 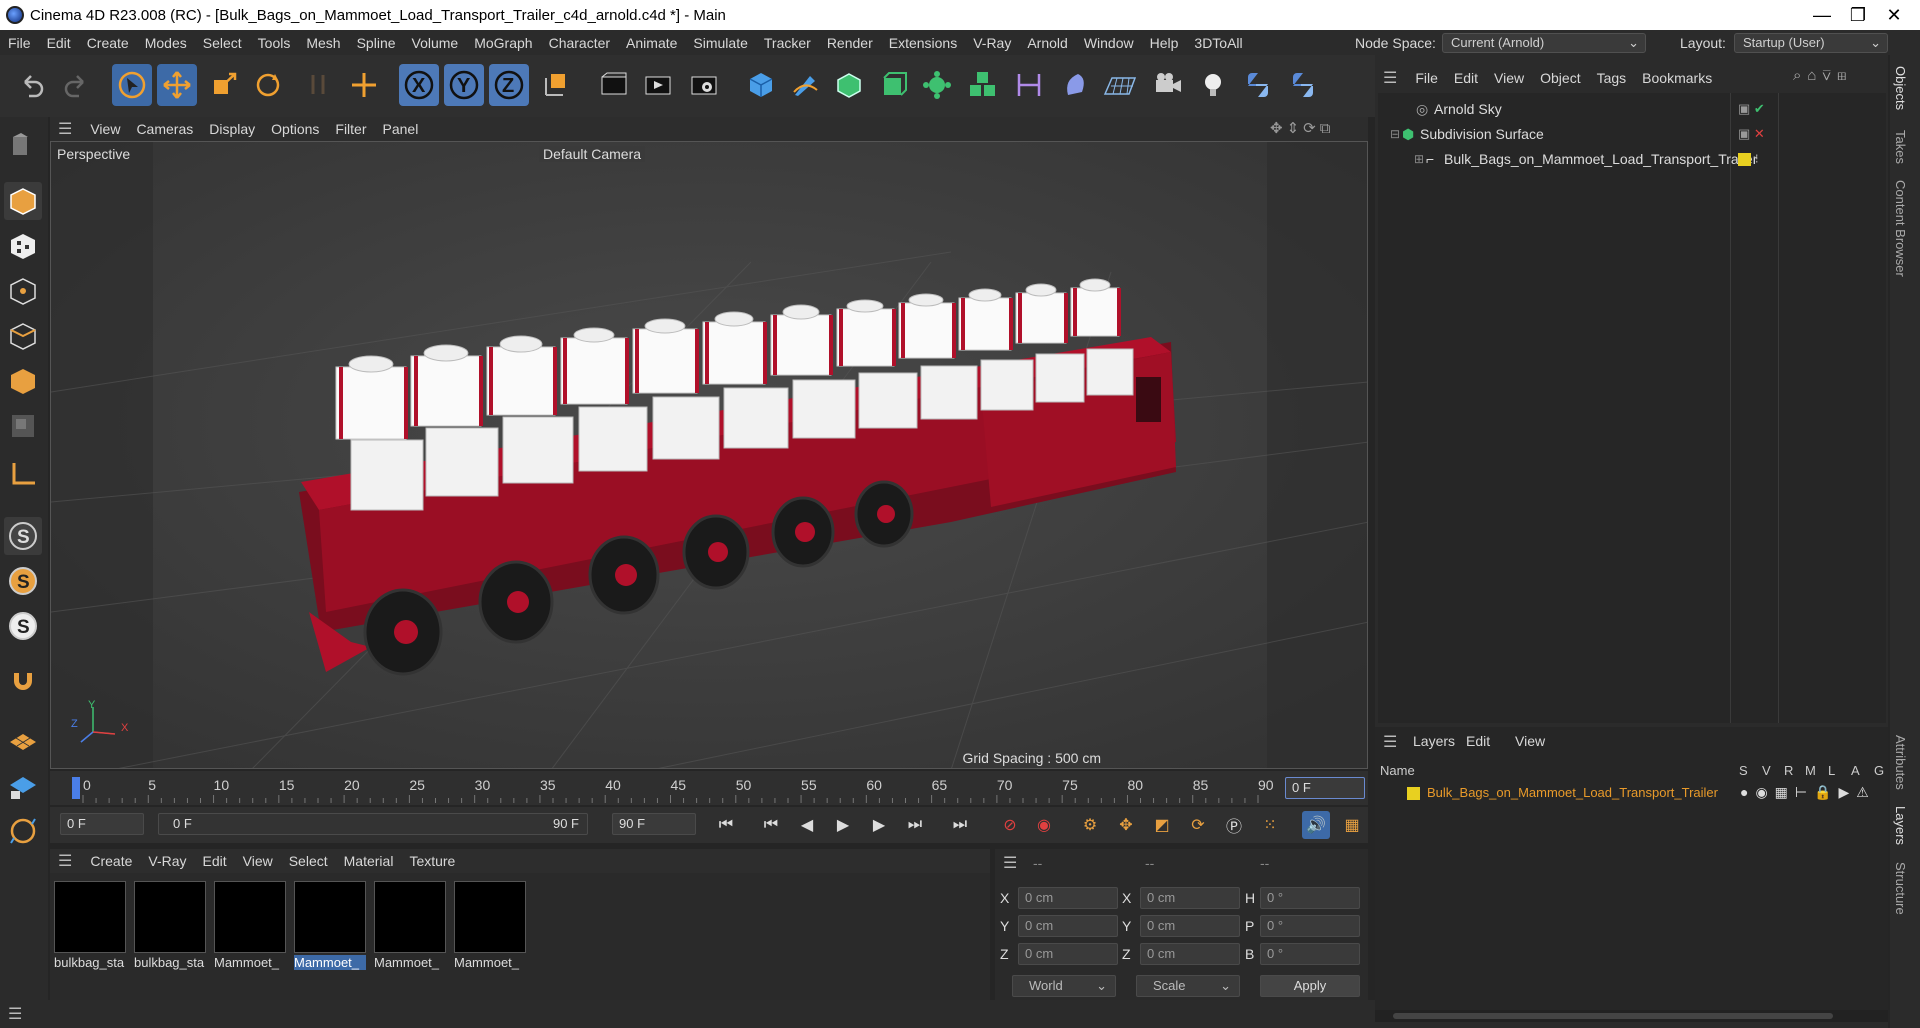 What do you see at coordinates (1811, 43) in the screenshot?
I see `layout-dropdown: Startup (User) ⌄` at bounding box center [1811, 43].